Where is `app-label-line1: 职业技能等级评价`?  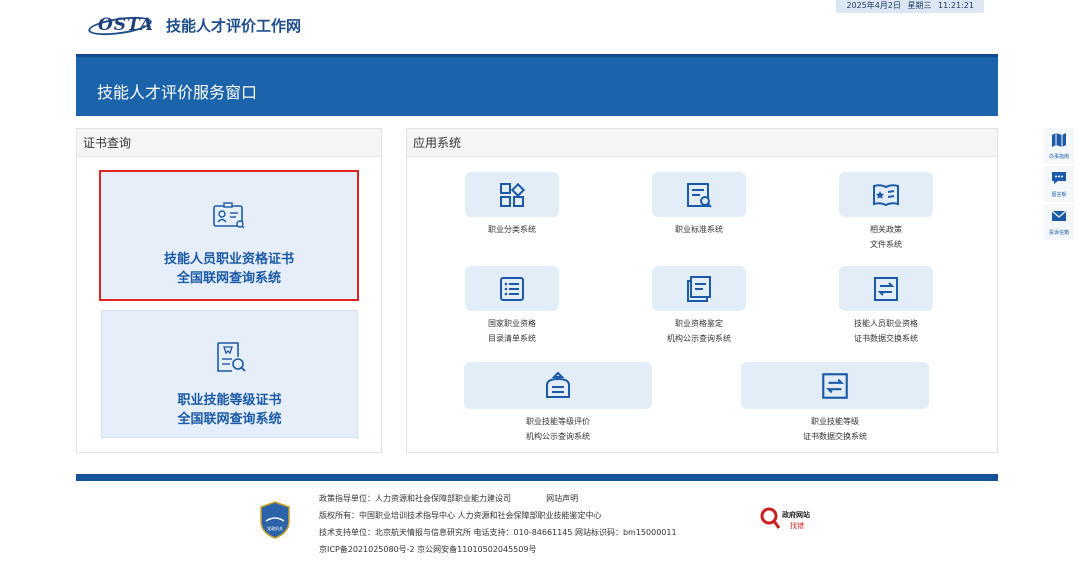
app-label-line1: 职业技能等级评价 is located at coordinates (558, 421).